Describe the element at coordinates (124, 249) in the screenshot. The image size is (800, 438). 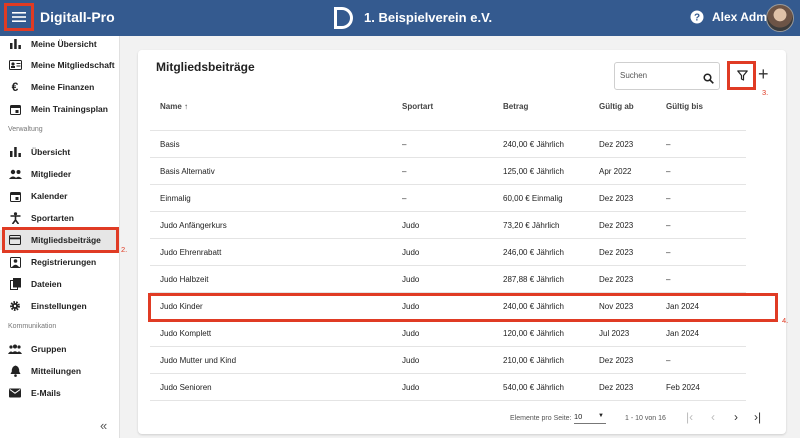
I see `annotation-label-2: 2.` at that location.